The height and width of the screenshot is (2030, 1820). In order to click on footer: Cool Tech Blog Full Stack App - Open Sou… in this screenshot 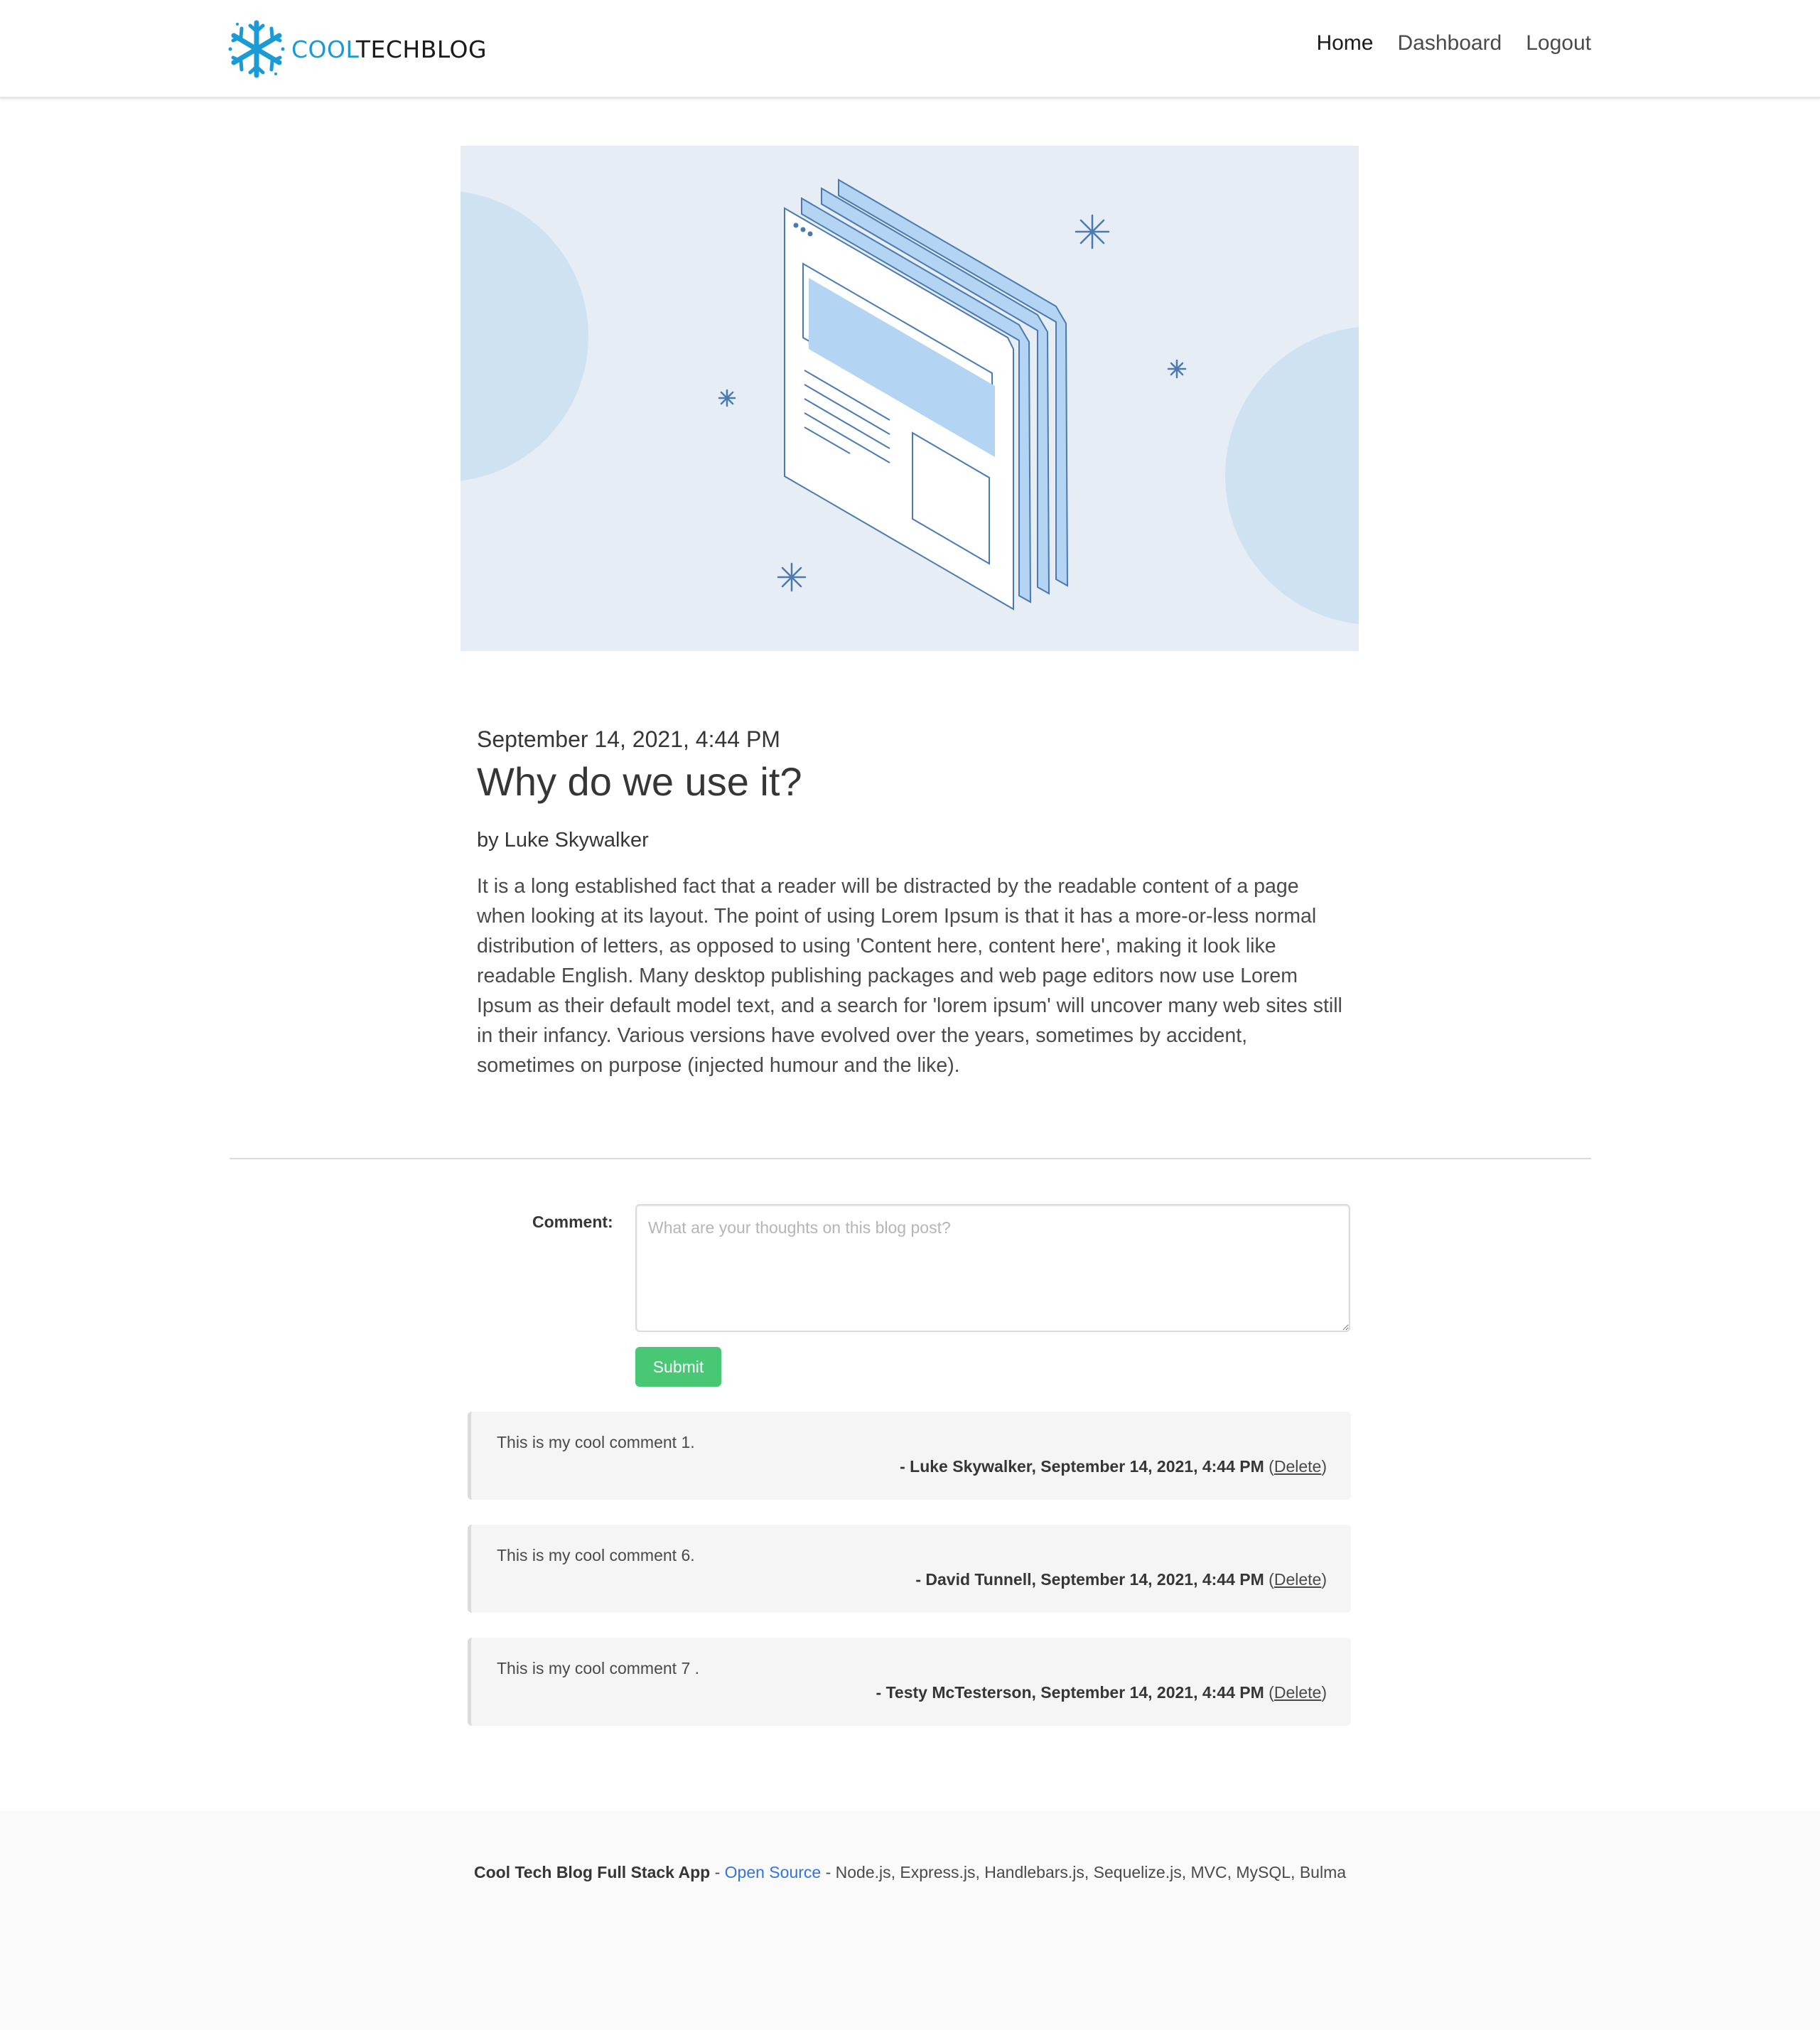, I will do `click(910, 1920)`.